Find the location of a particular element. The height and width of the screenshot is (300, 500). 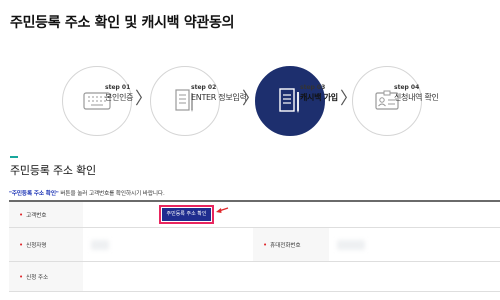

mobile-label: • 휴대전화번호 is located at coordinates (291, 244).